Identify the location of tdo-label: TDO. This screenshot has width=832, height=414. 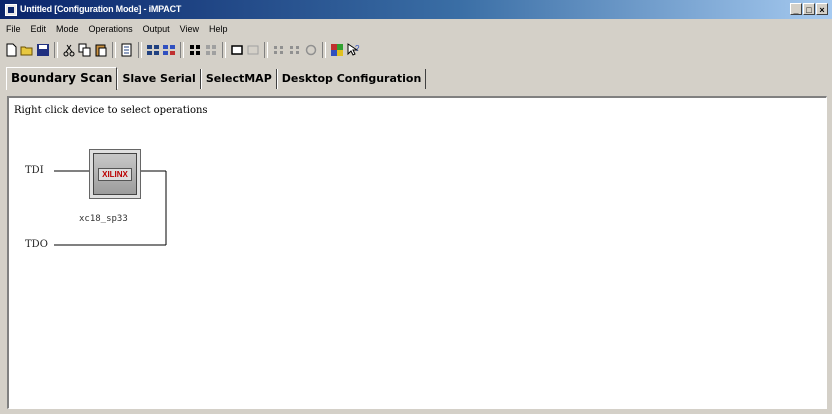
(36, 244).